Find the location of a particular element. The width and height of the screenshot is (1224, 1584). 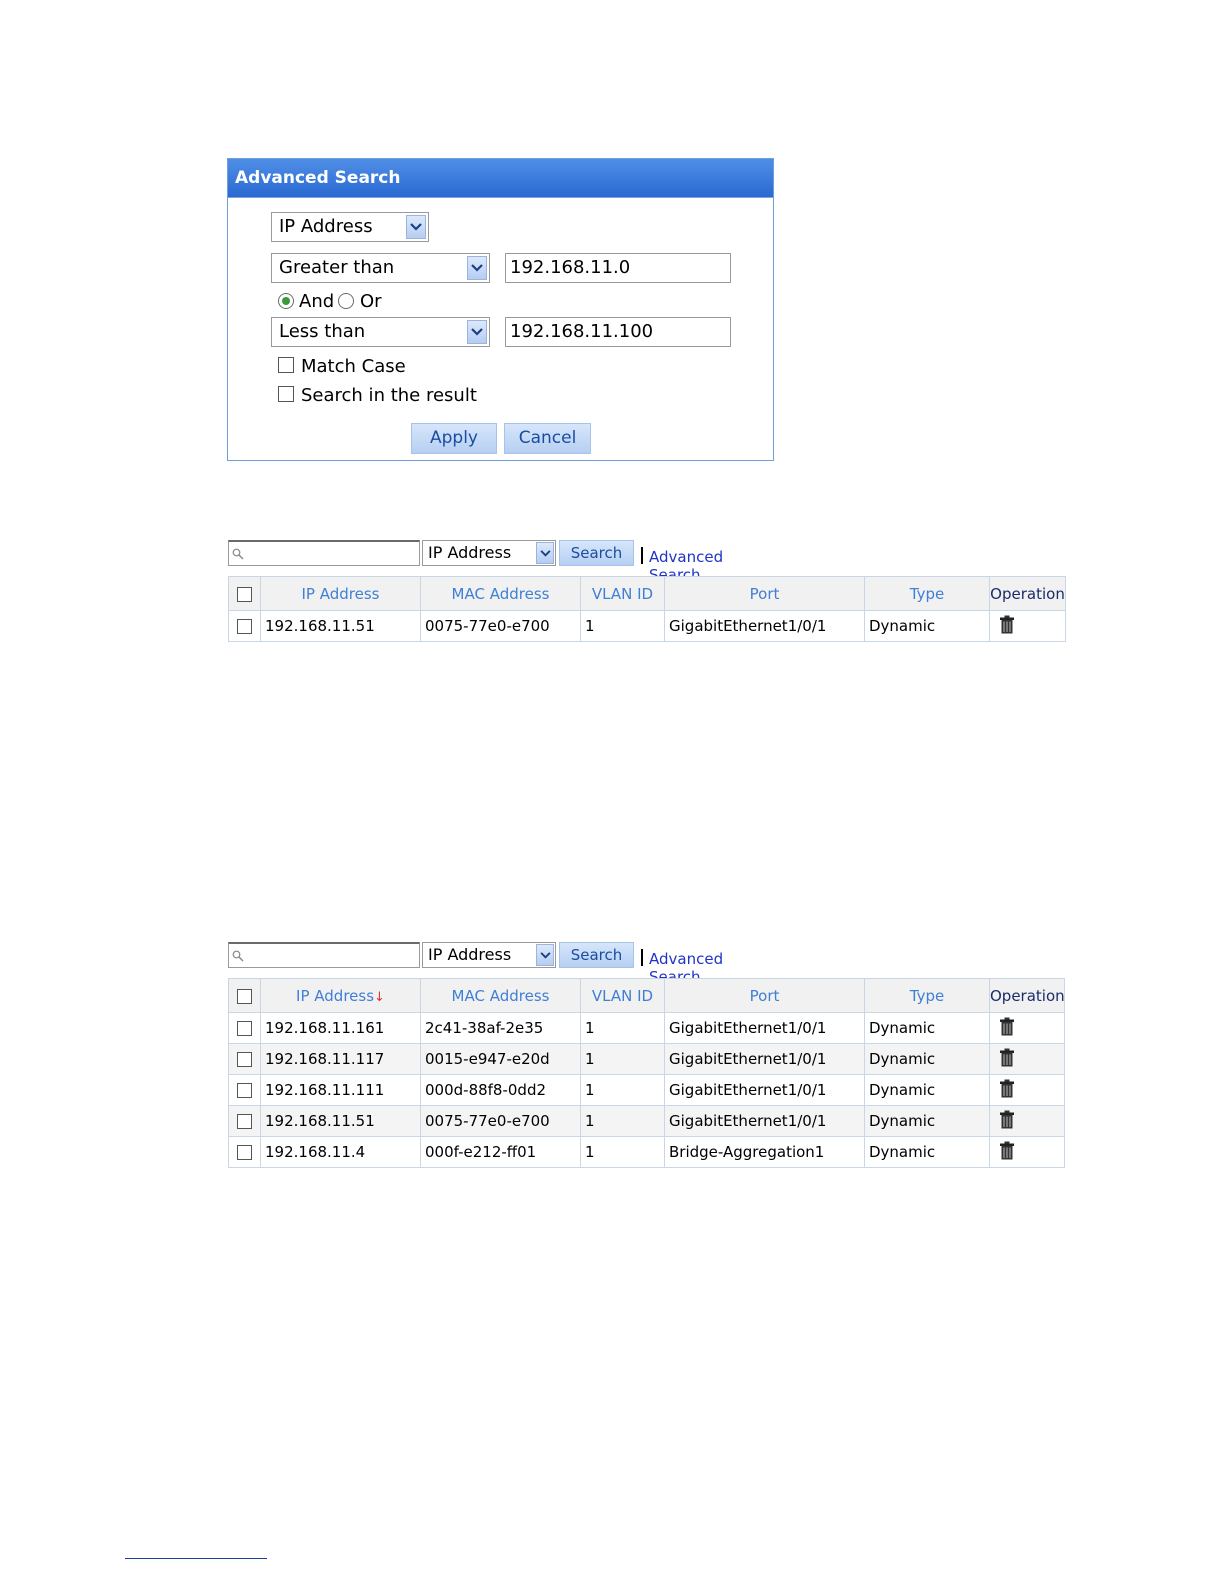

dialog-title: Advanced Search is located at coordinates (500, 178).